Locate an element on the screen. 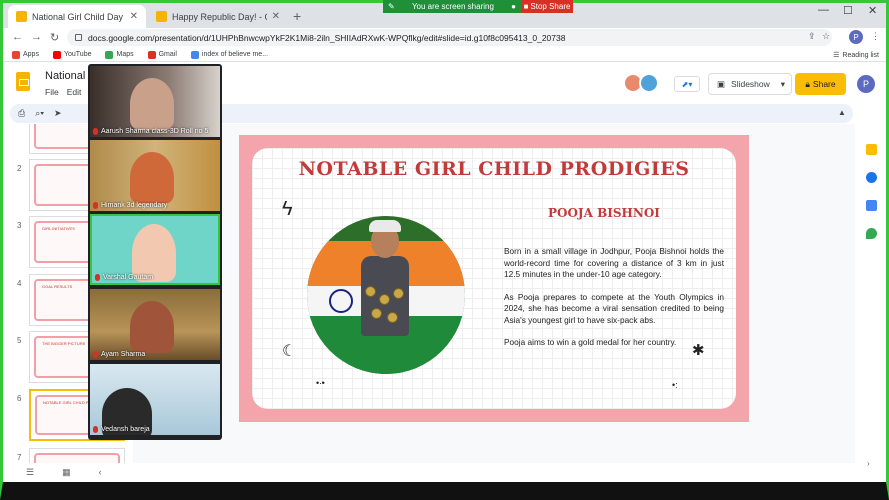 This screenshot has height=500, width=889. participant-name: Aarush Sharma class-3D Roll no 5 is located at coordinates (150, 131).